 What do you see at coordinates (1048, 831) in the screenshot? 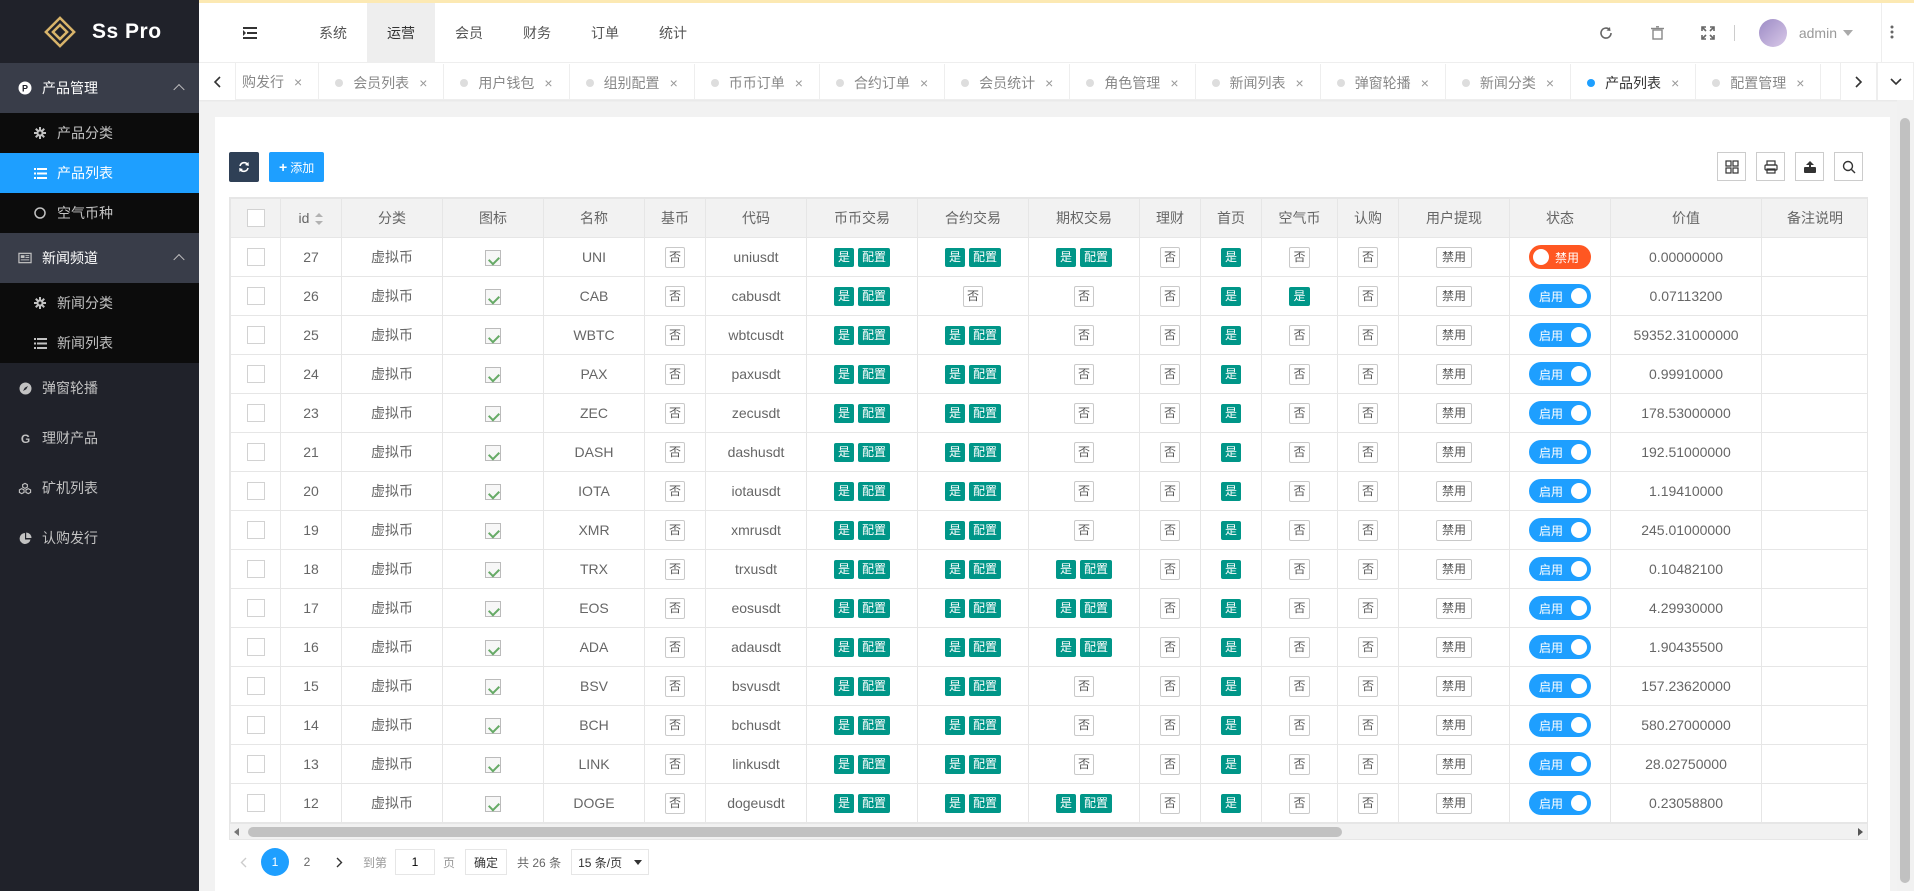
I see `horizontal-scrollbar` at bounding box center [1048, 831].